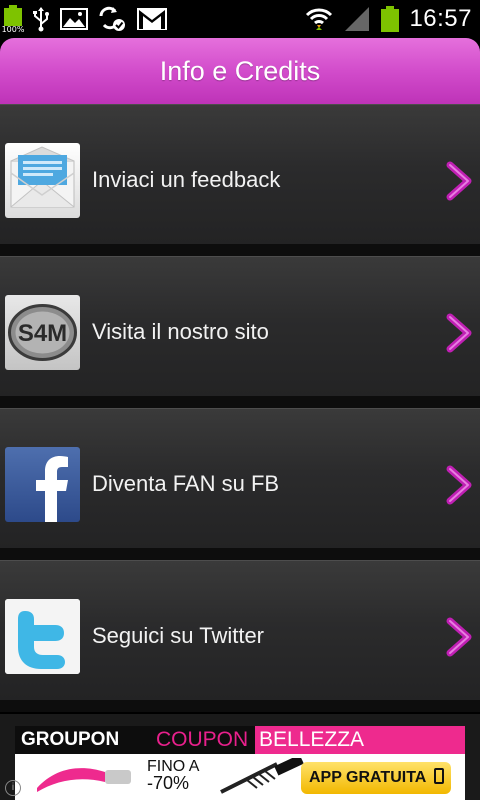 The width and height of the screenshot is (480, 800). I want to click on status-bar: 100% 16:57, so click(240, 19).